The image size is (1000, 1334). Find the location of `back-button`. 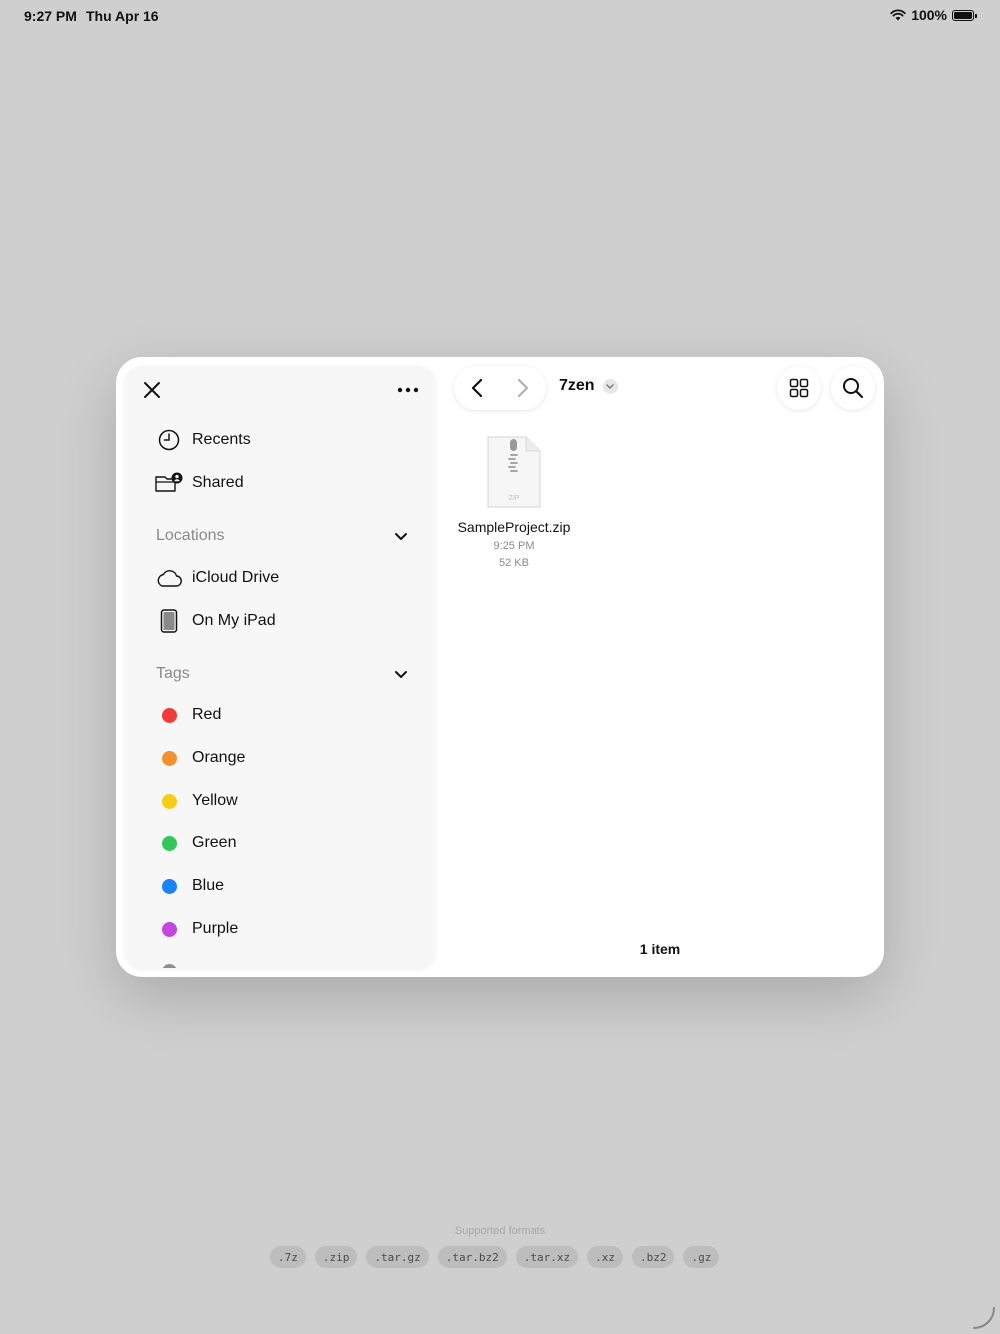

back-button is located at coordinates (477, 388).